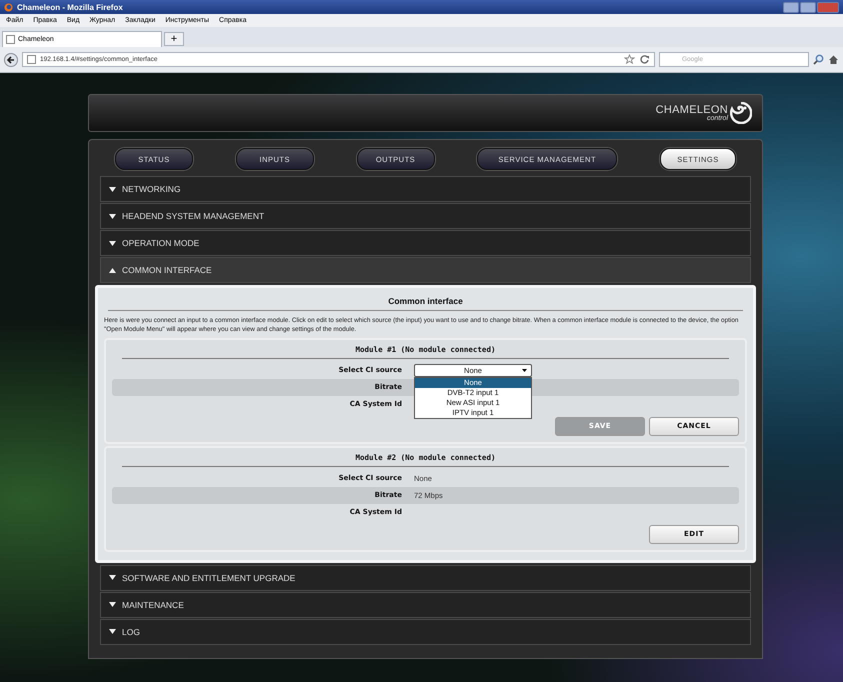 This screenshot has width=843, height=682. Describe the element at coordinates (425, 577) in the screenshot. I see `section-header: SOFTWARE AND ENTITLEMENT UPGRADE` at that location.